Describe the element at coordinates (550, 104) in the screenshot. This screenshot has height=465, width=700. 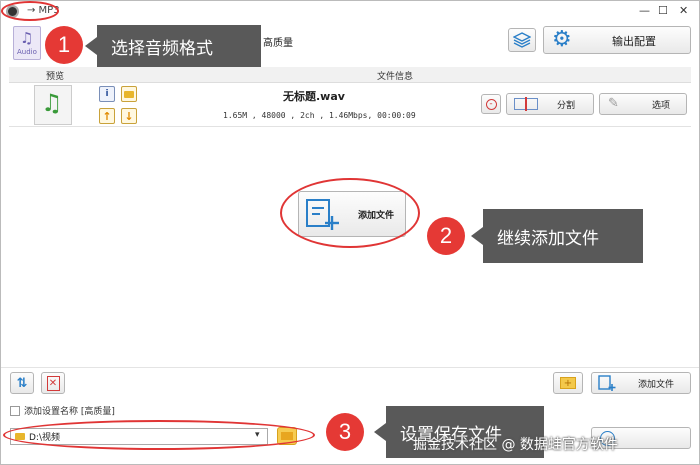
I see `split-button: 分割` at that location.